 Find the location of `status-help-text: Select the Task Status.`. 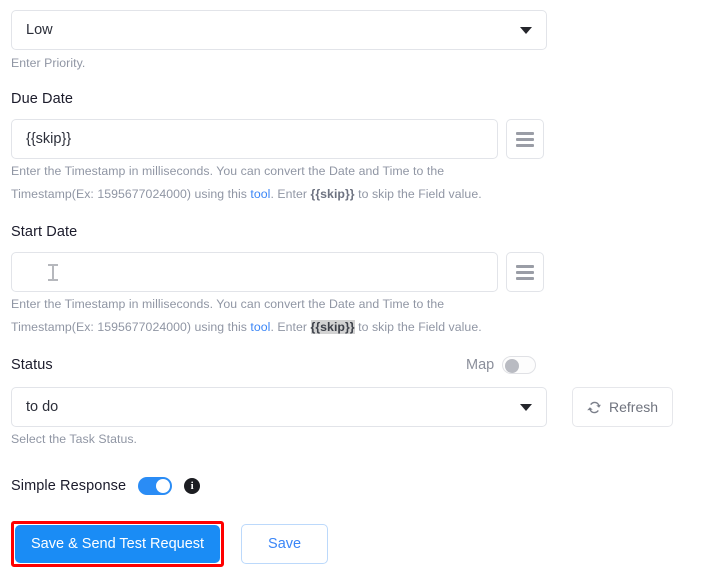

status-help-text: Select the Task Status. is located at coordinates (74, 439).